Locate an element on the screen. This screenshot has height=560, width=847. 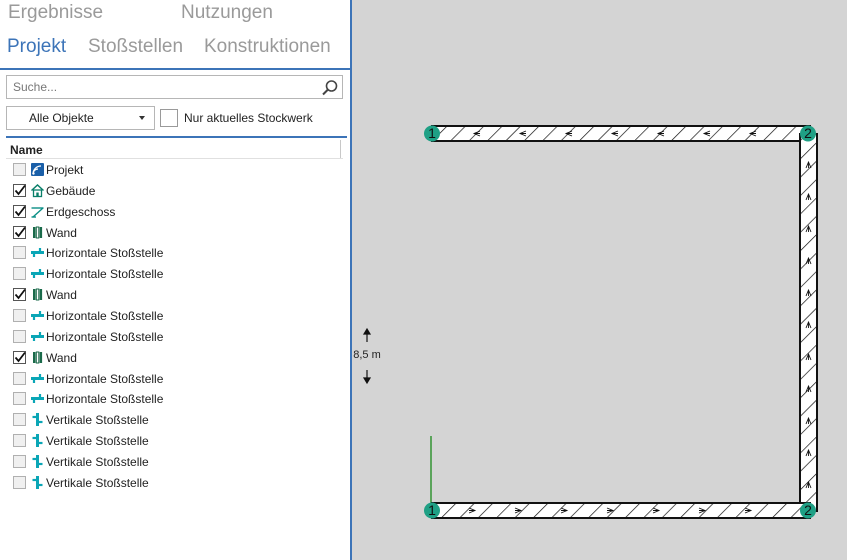
search-box is located at coordinates (174, 87).